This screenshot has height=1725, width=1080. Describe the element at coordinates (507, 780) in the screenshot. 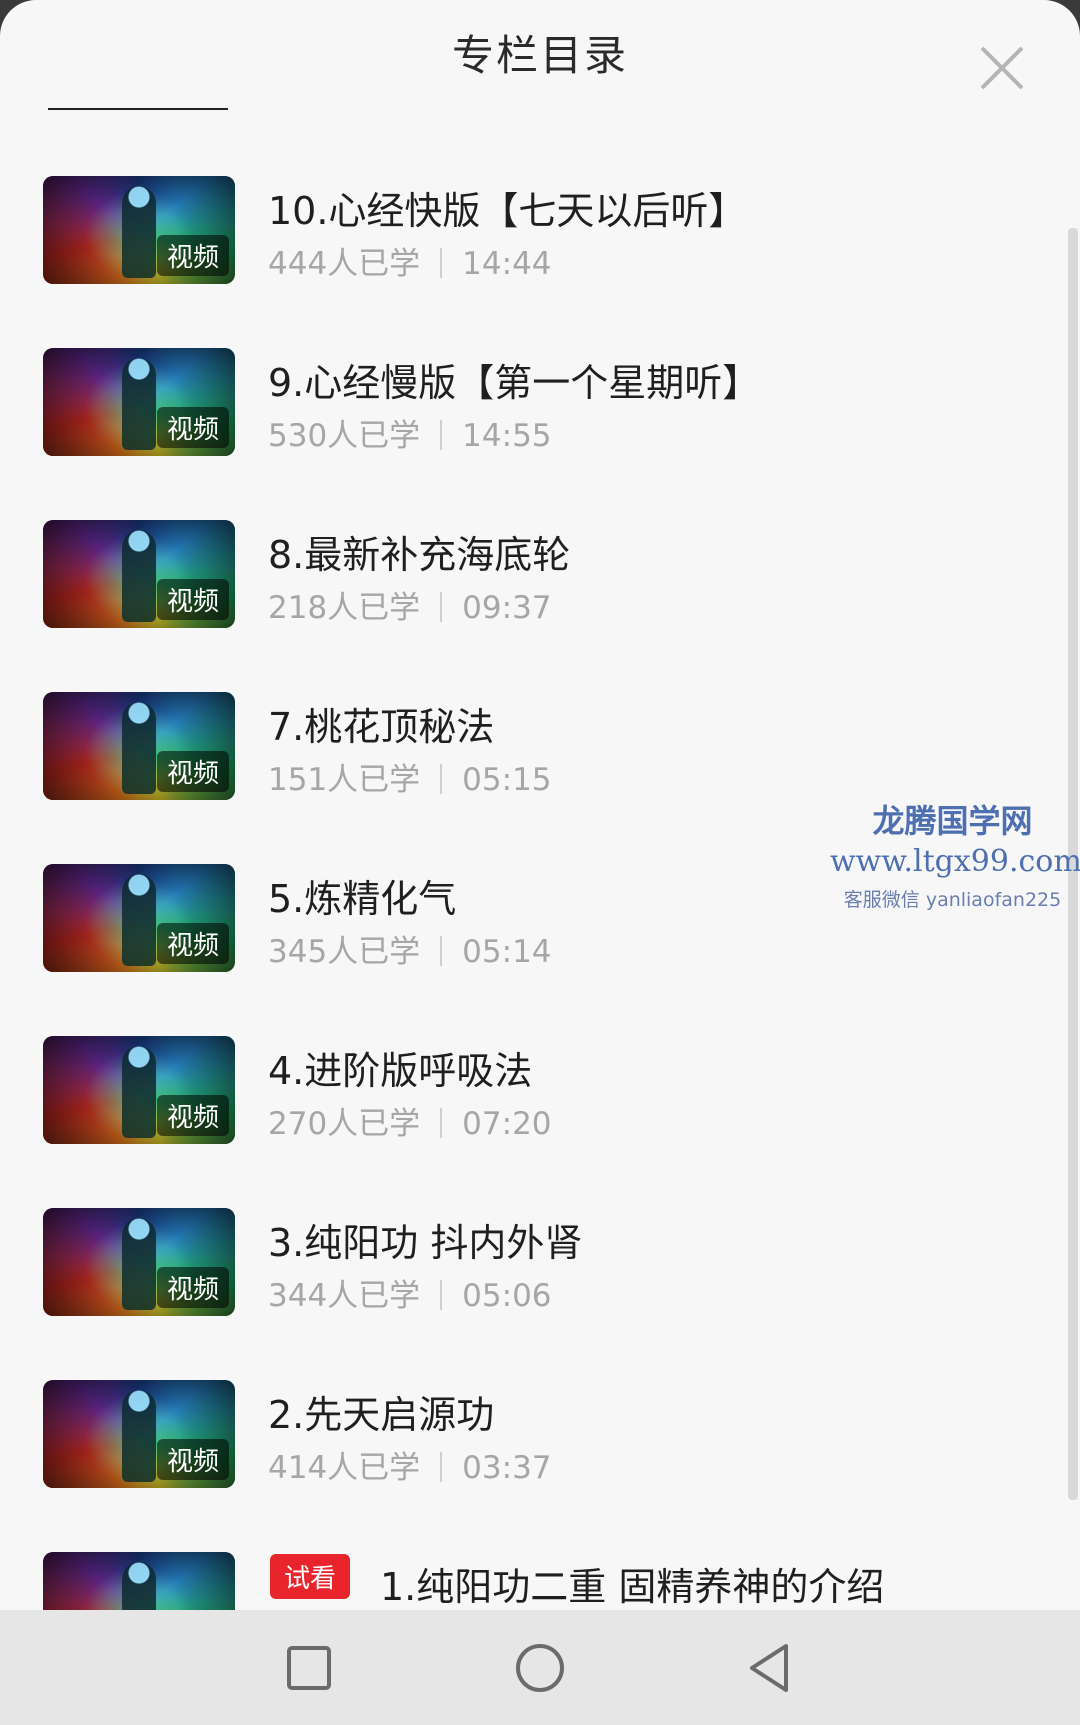

I see `duration: 05:15` at that location.